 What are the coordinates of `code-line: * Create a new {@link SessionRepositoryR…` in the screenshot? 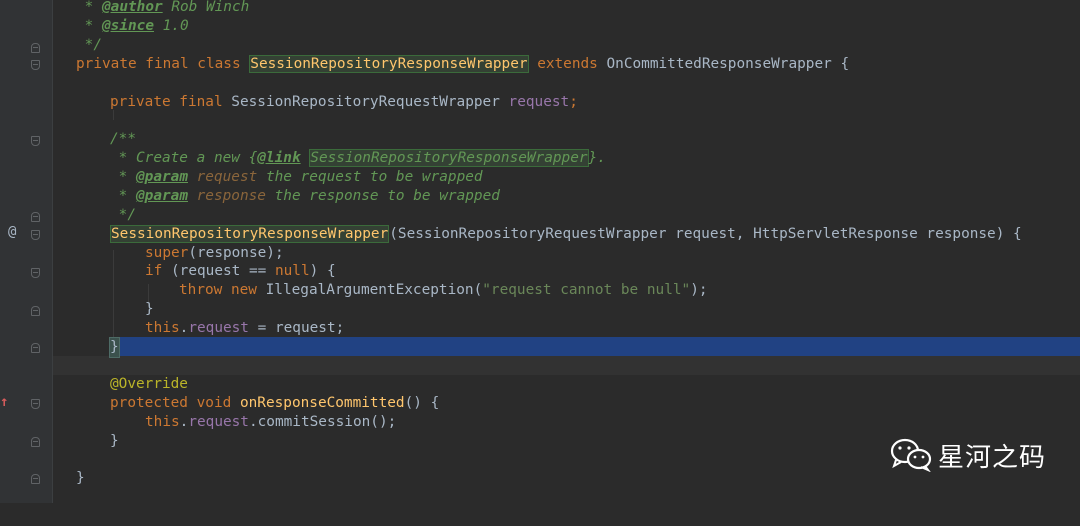 It's located at (358, 158).